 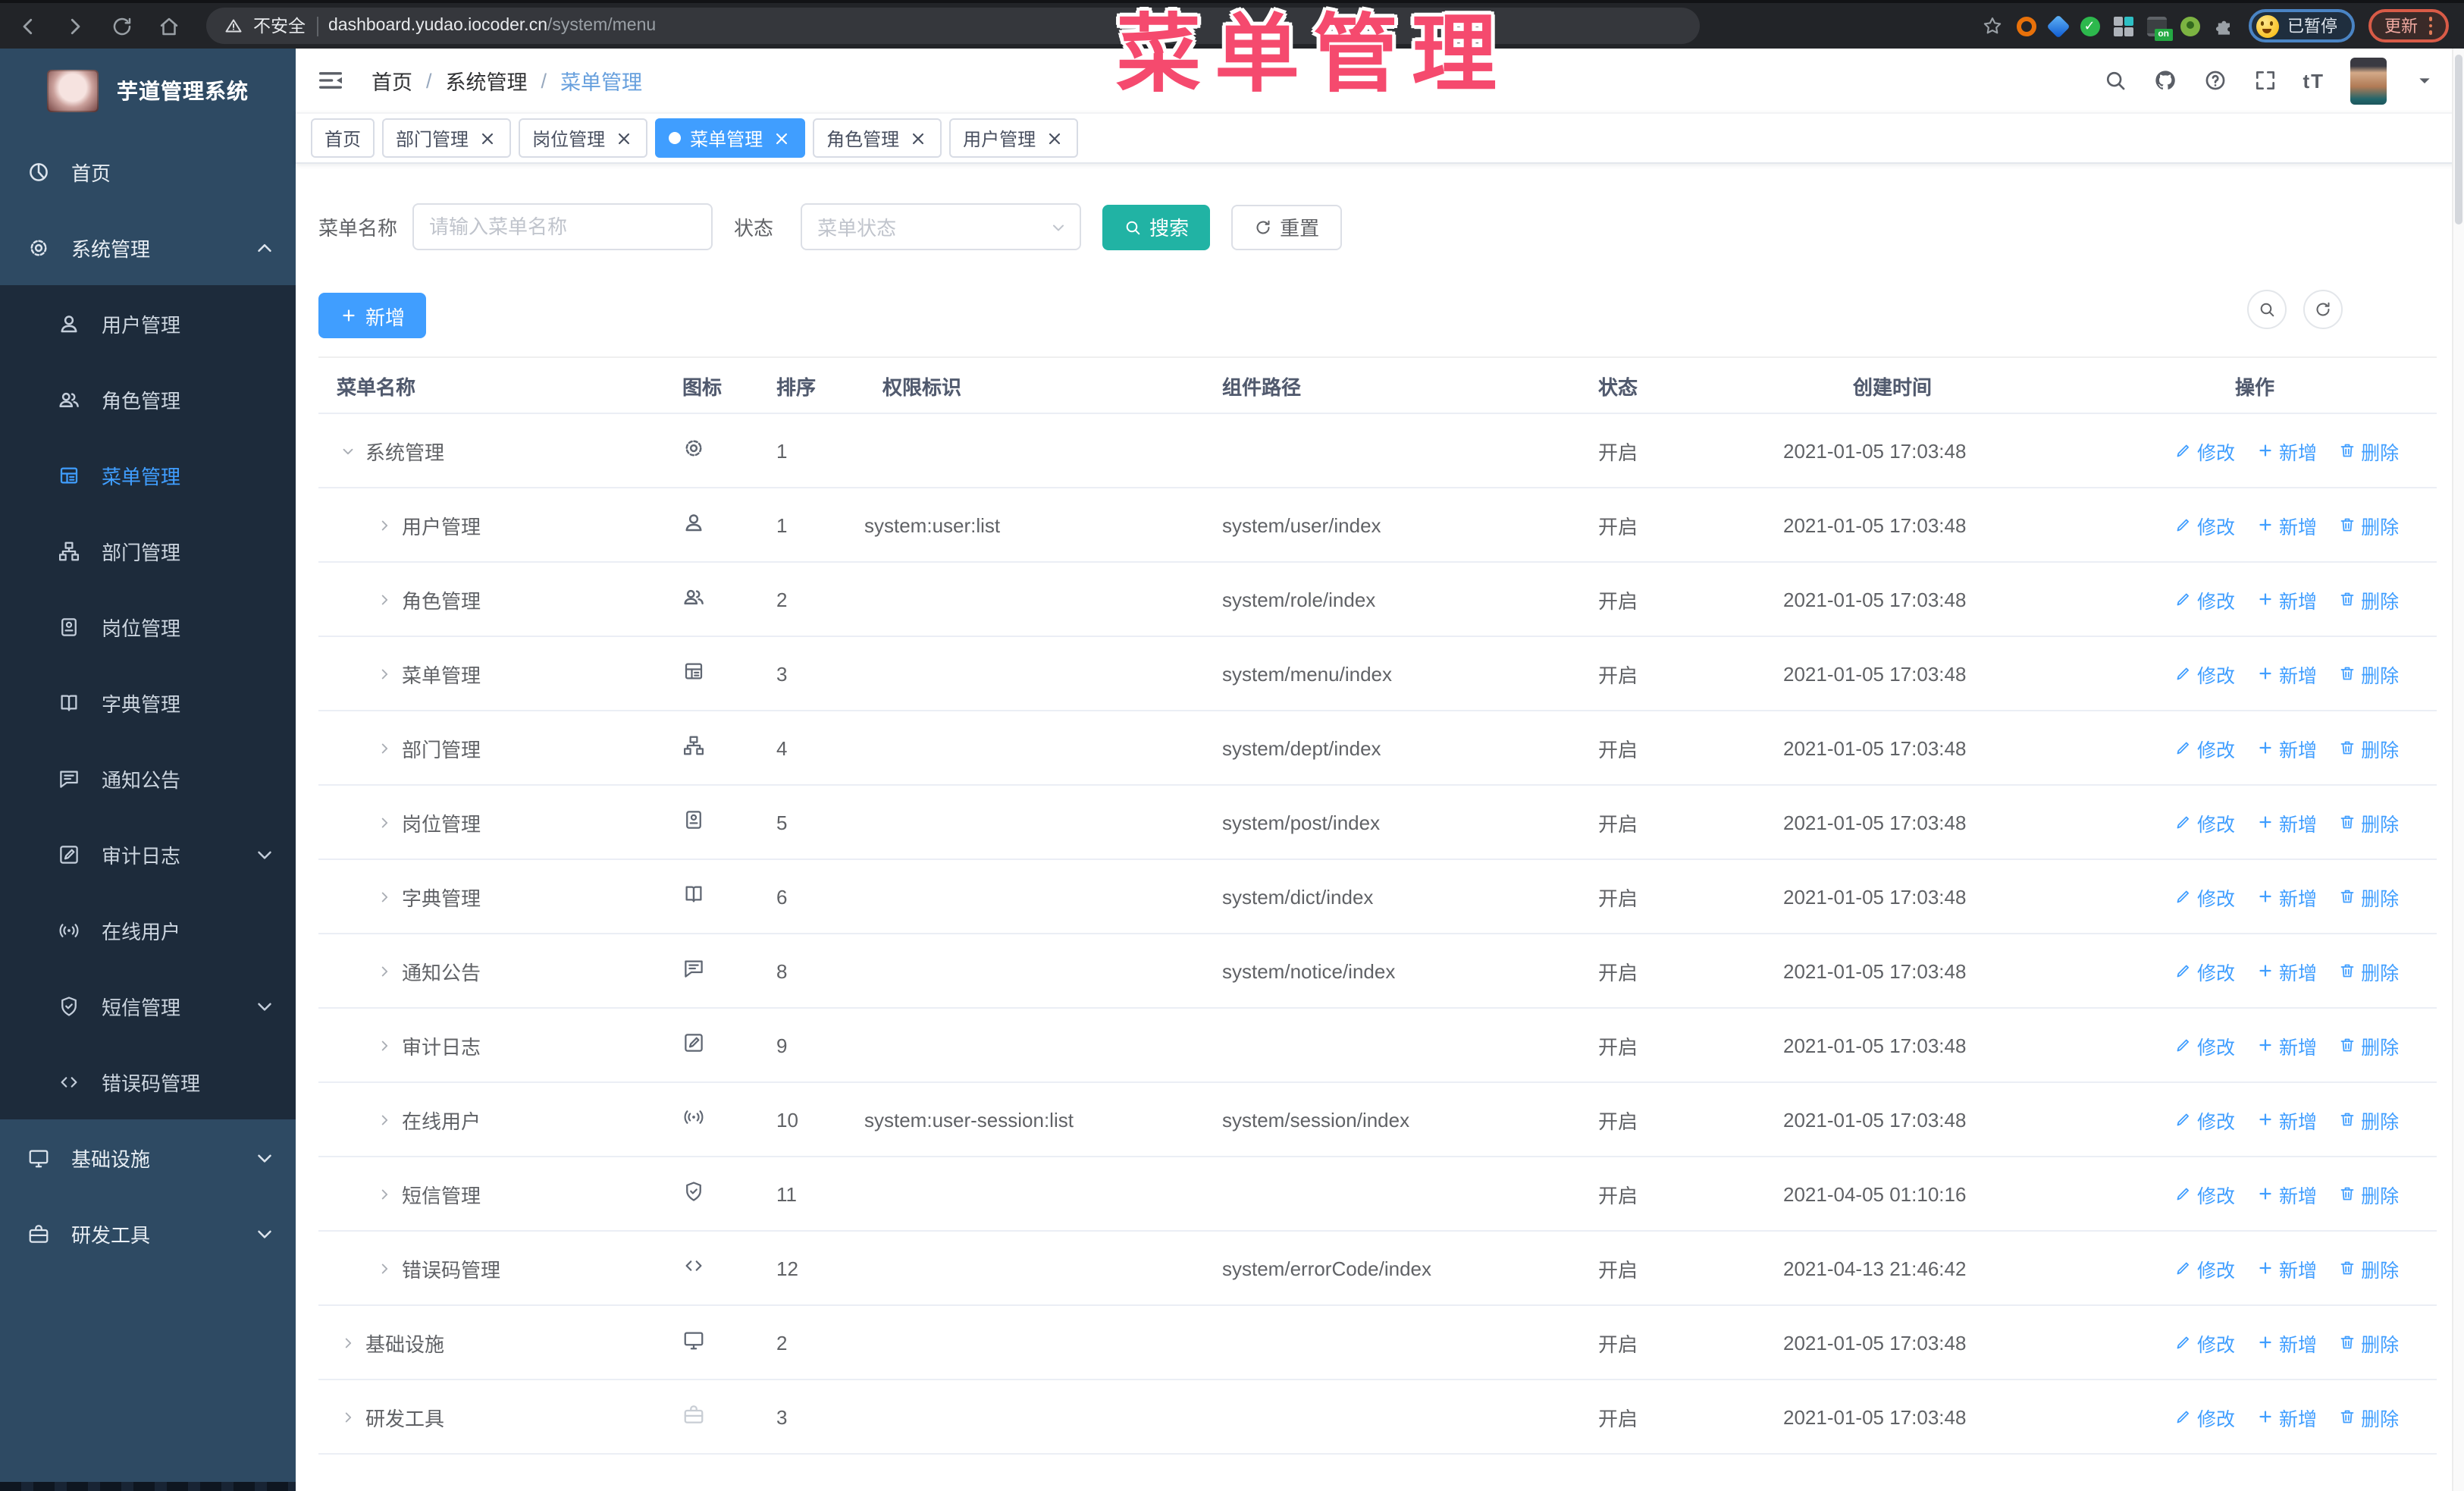 I want to click on sidebar-item: 错误码管理, so click(x=148, y=1081).